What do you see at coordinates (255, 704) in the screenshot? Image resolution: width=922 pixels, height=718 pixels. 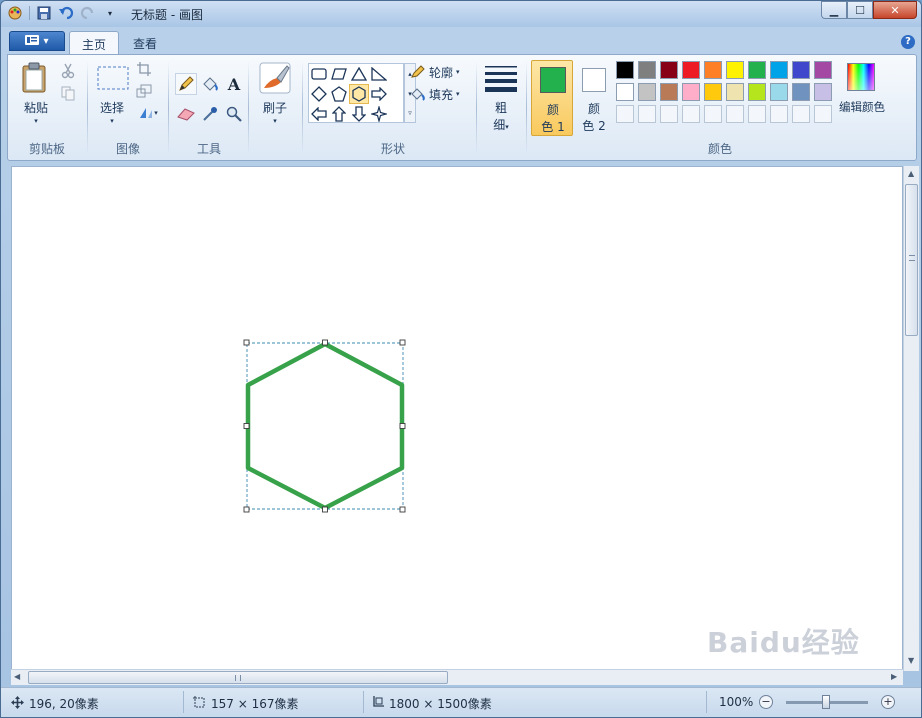 I see `selection-size-text: 157 × 167像素` at bounding box center [255, 704].